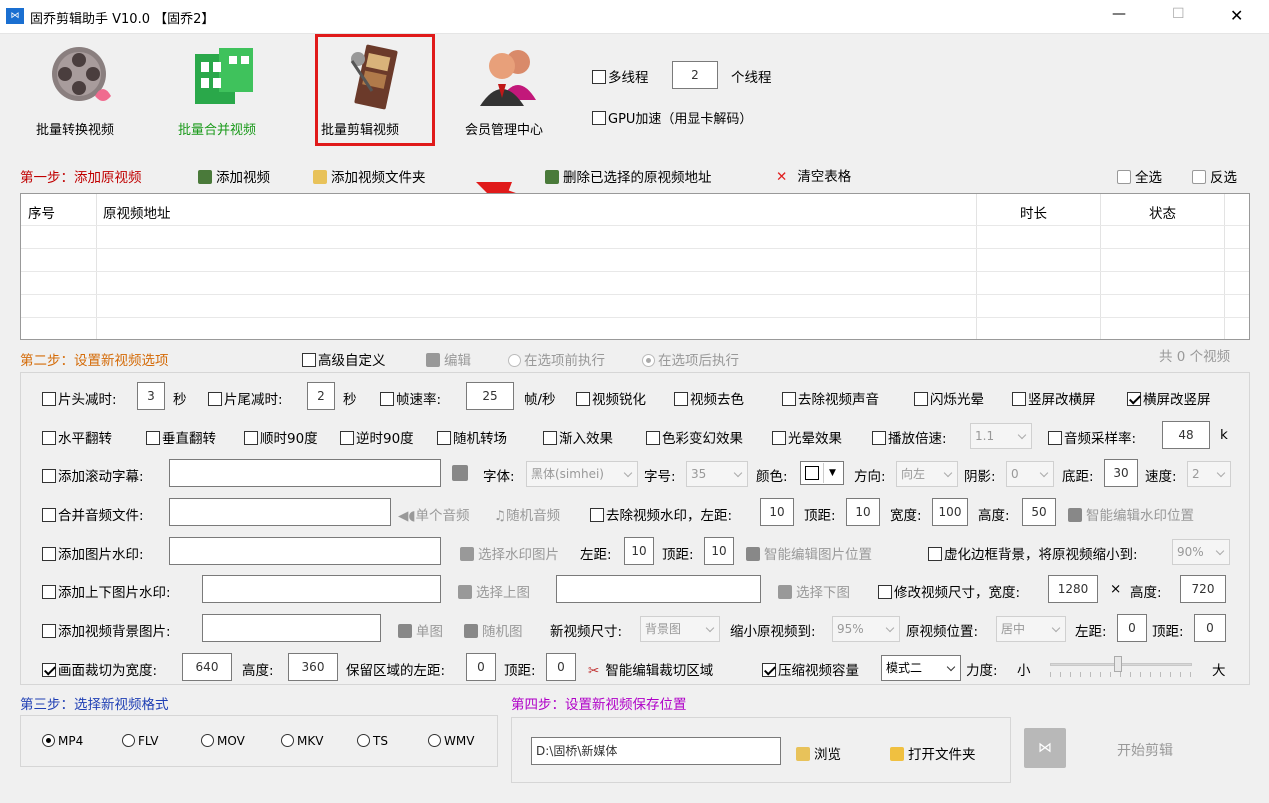  I want to click on bg-left-input: 0, so click(1132, 628).